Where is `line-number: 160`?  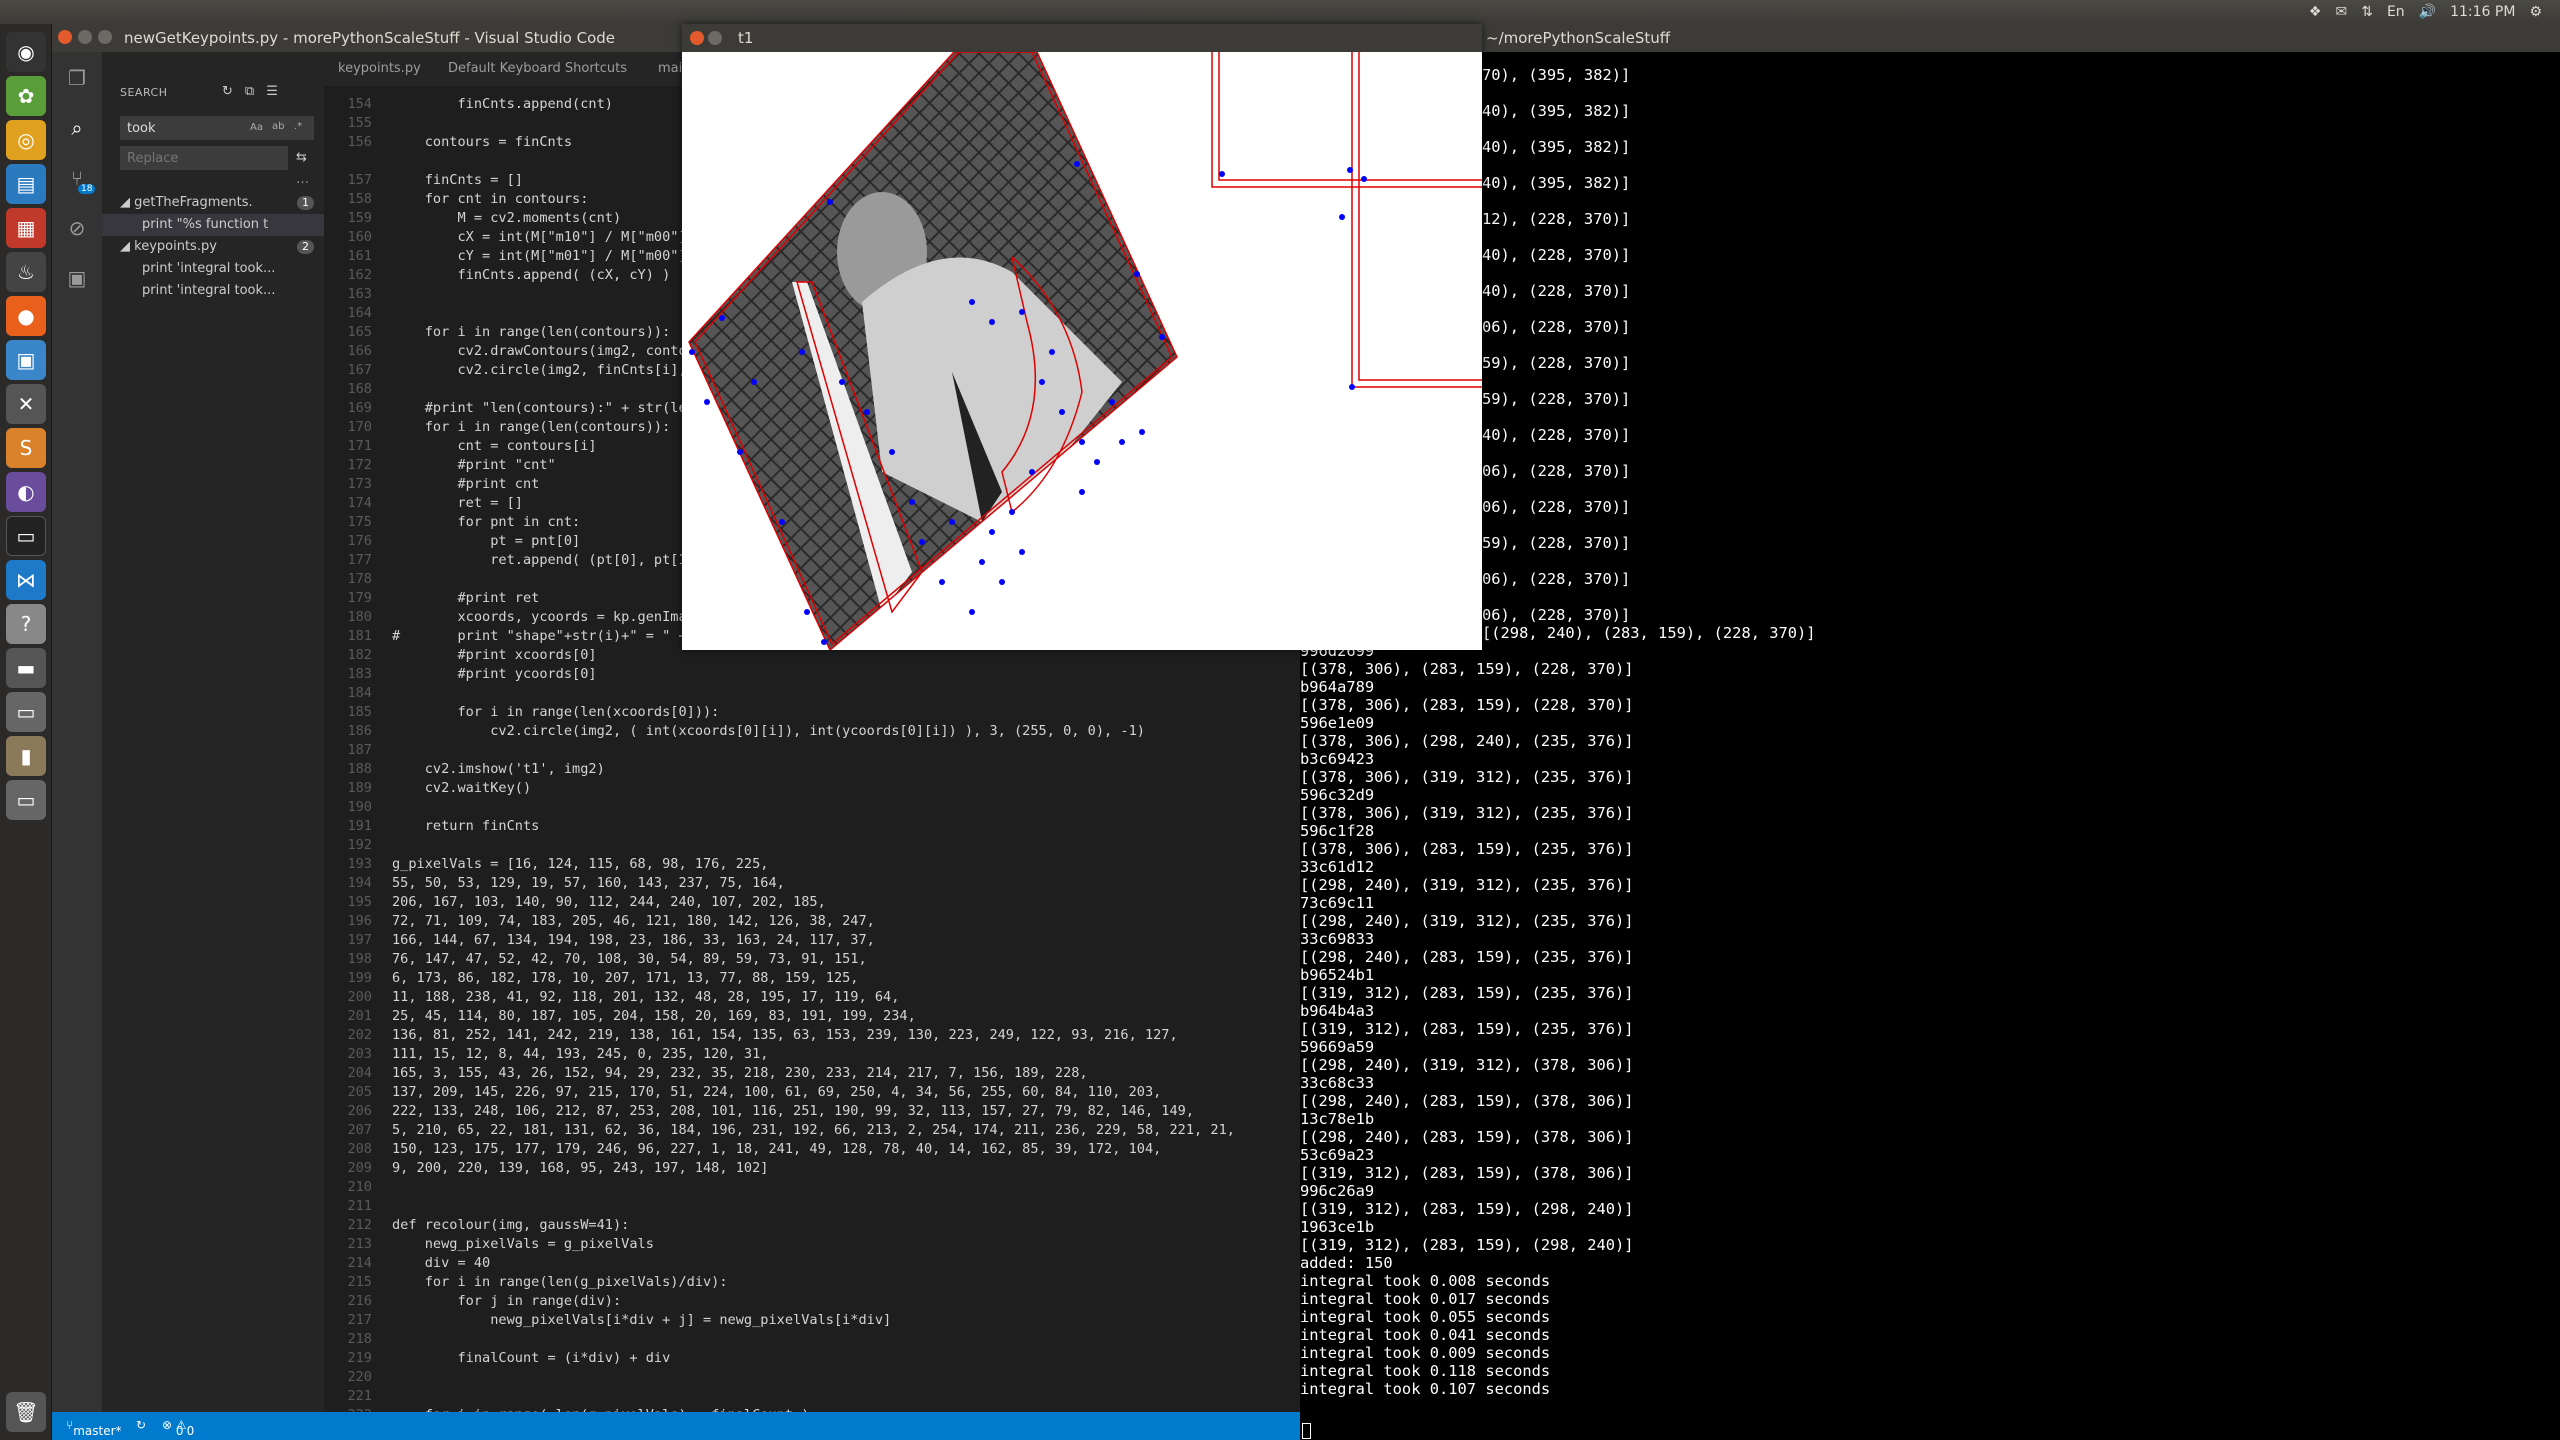 line-number: 160 is located at coordinates (359, 237).